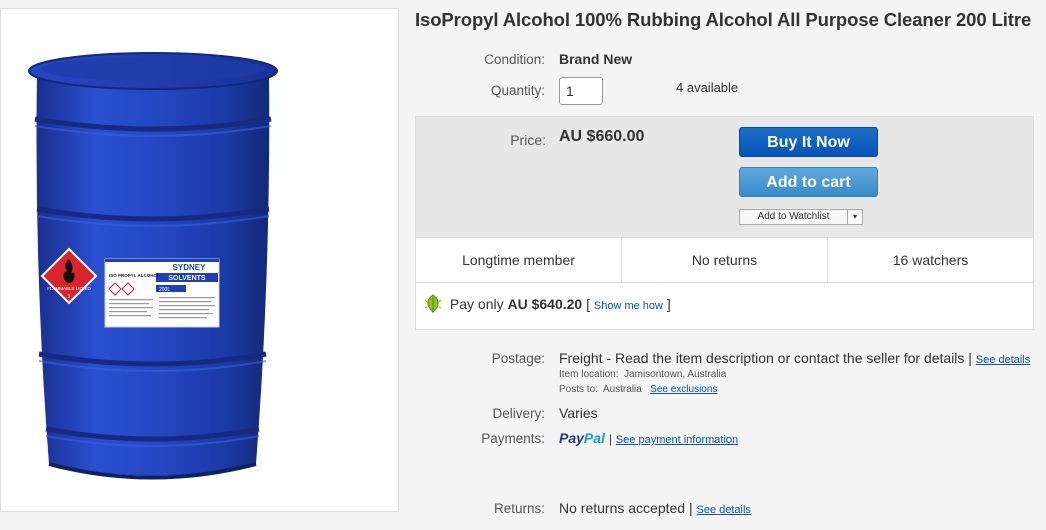 This screenshot has width=1046, height=530. I want to click on svg-text: ISO PROPYL ALCOHOL, so click(134, 275).